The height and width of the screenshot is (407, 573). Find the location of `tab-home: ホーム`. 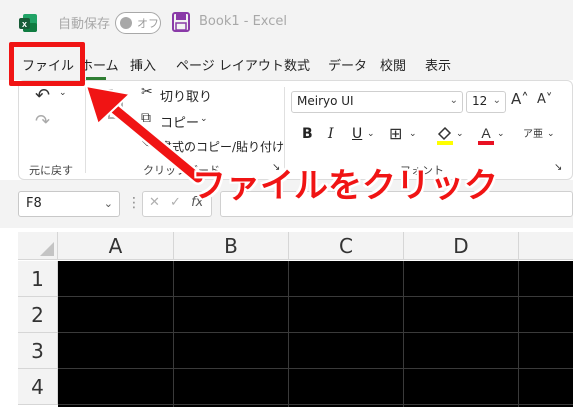

tab-home: ホーム is located at coordinates (99, 64).